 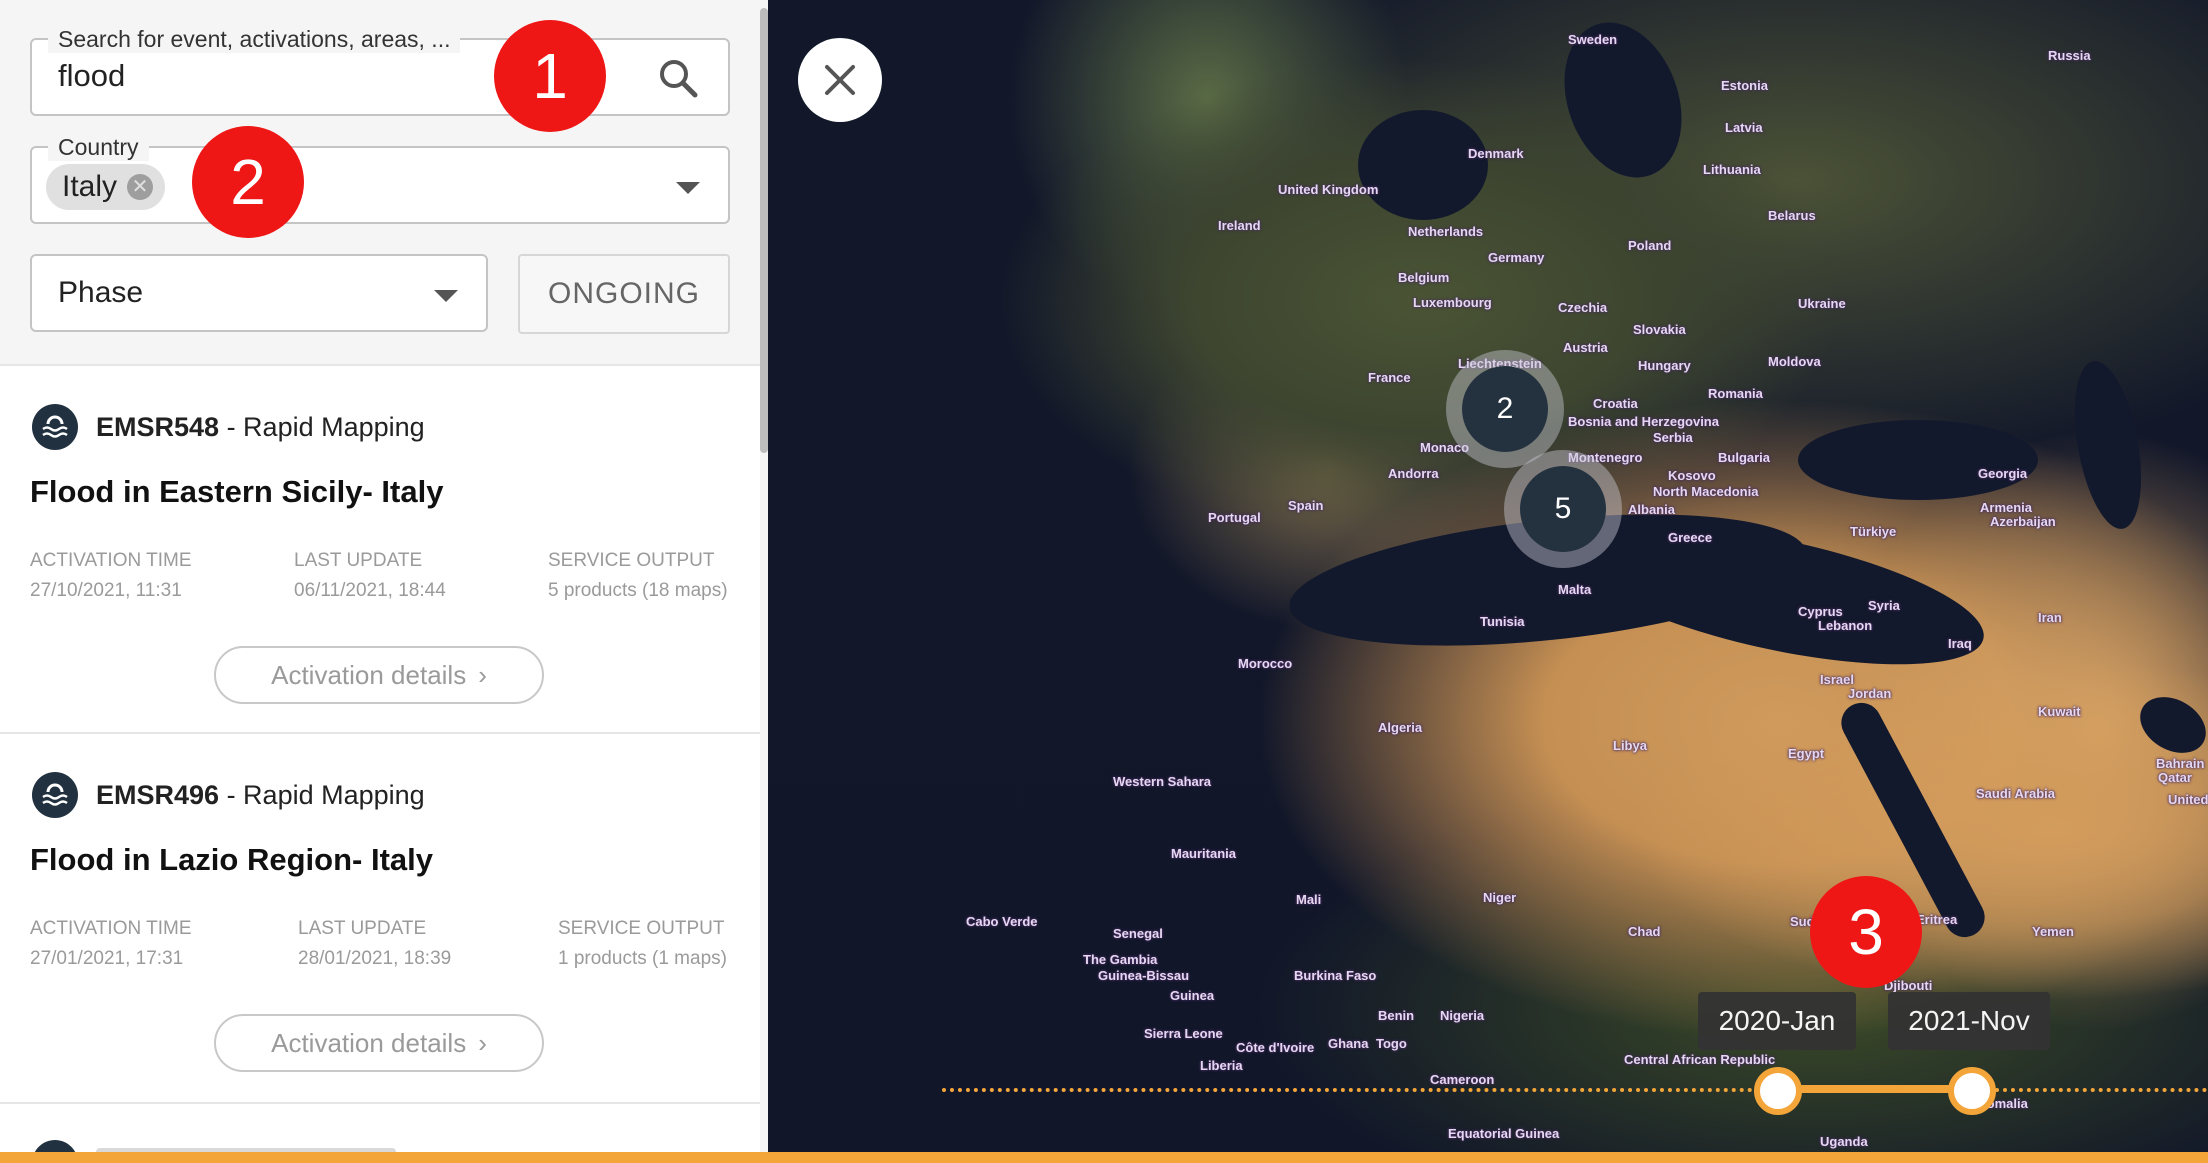 What do you see at coordinates (158, 794) in the screenshot?
I see `activation-code: EMSR496` at bounding box center [158, 794].